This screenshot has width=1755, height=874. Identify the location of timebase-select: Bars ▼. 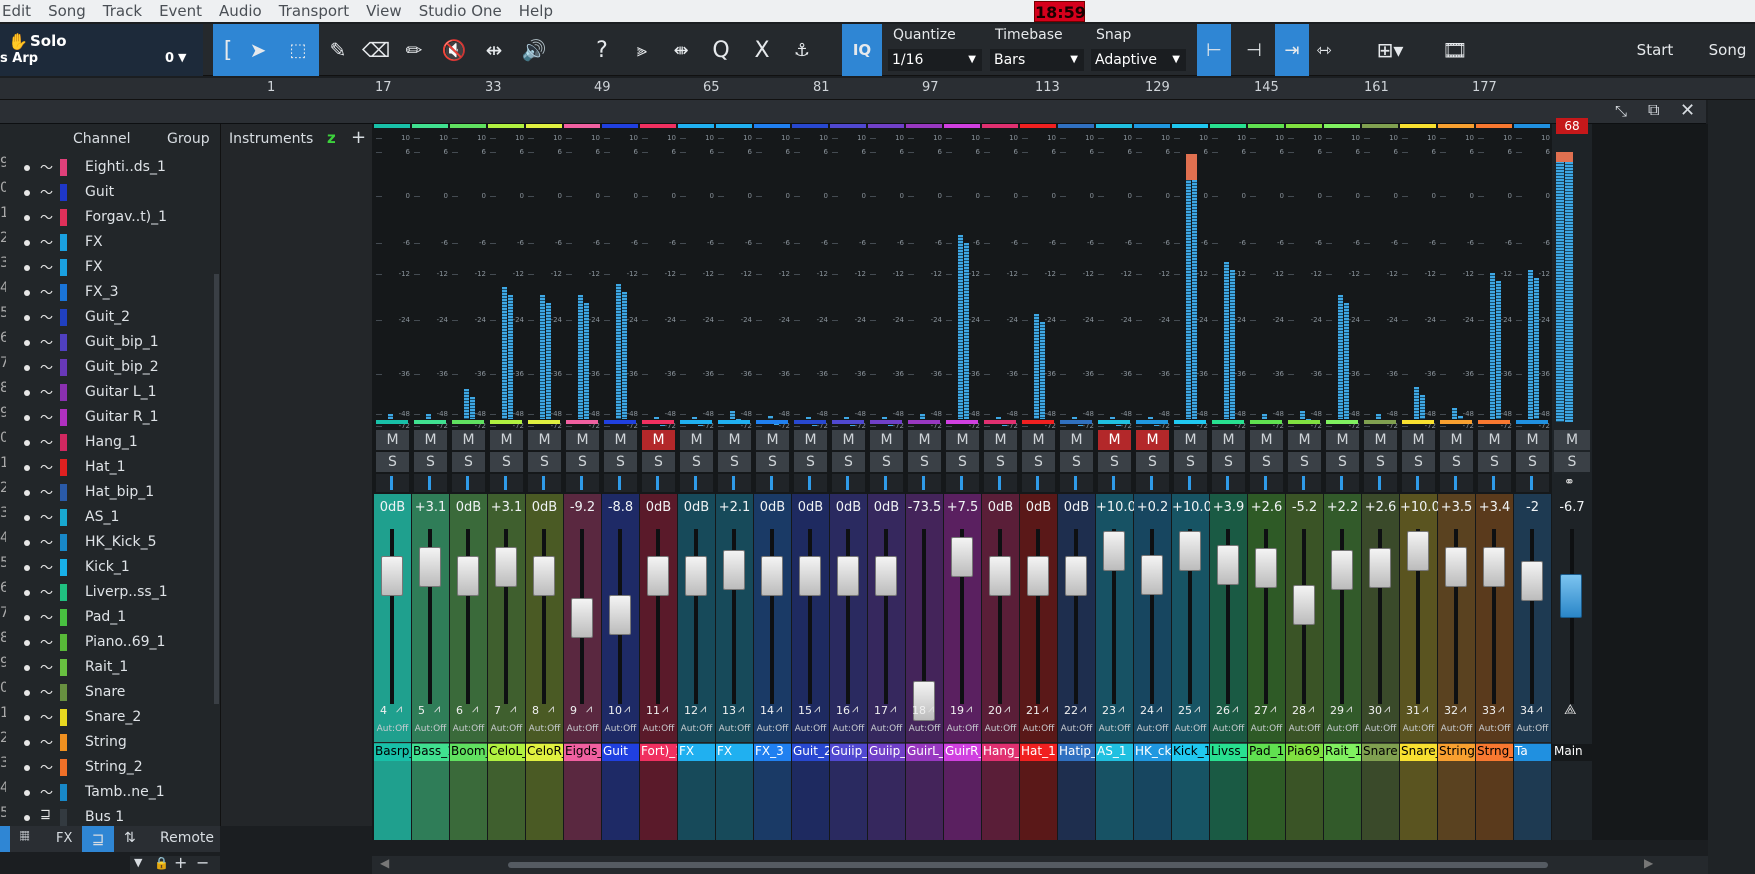
(1037, 60).